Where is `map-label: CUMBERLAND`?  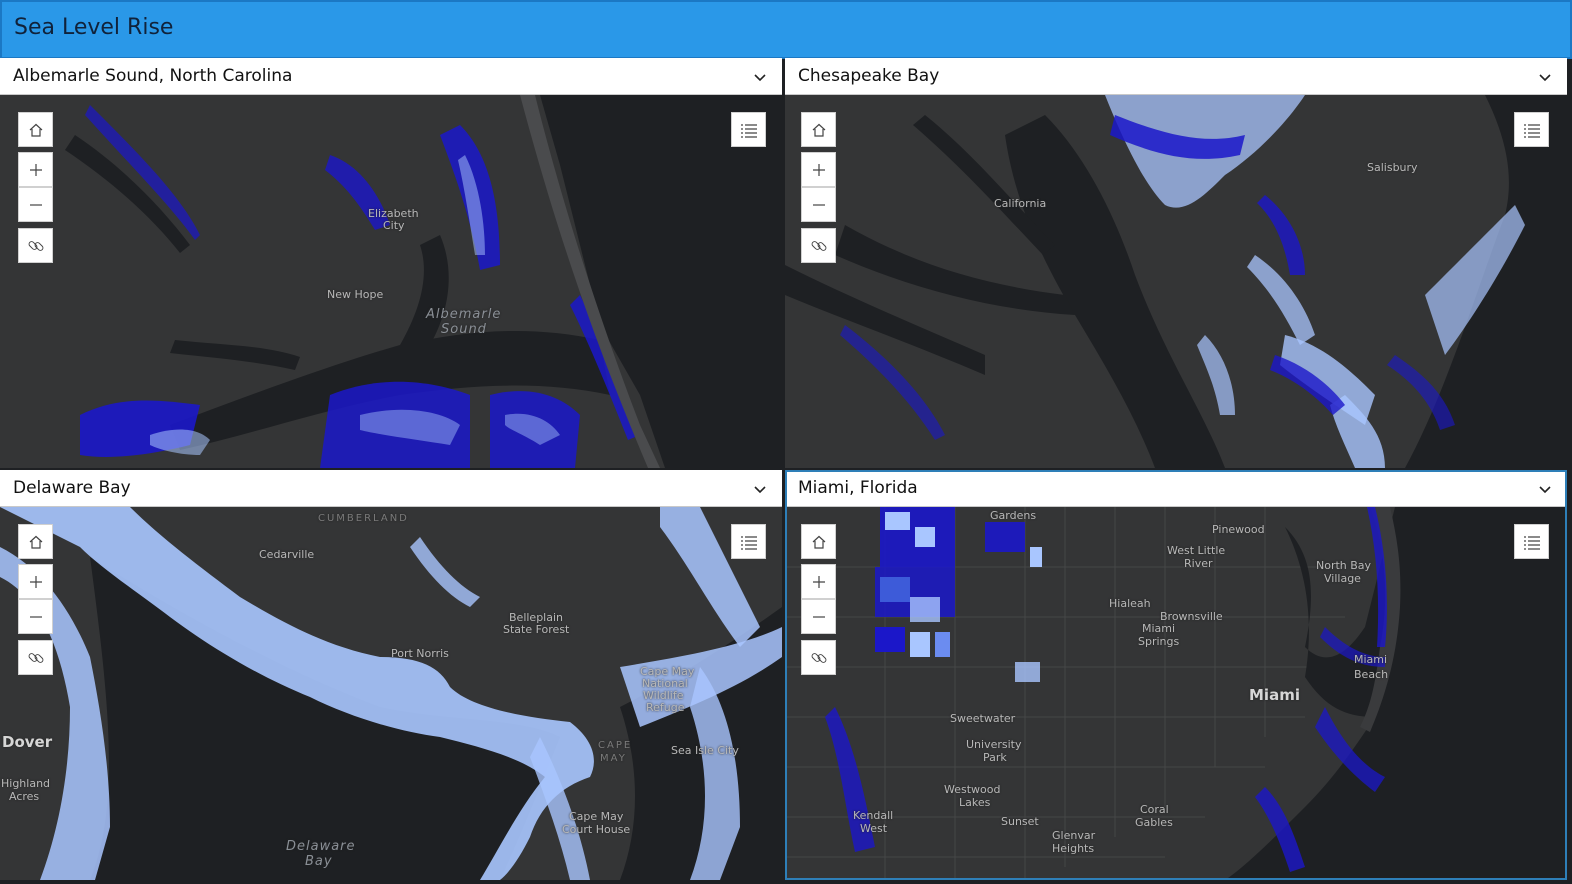
map-label: CUMBERLAND is located at coordinates (363, 518).